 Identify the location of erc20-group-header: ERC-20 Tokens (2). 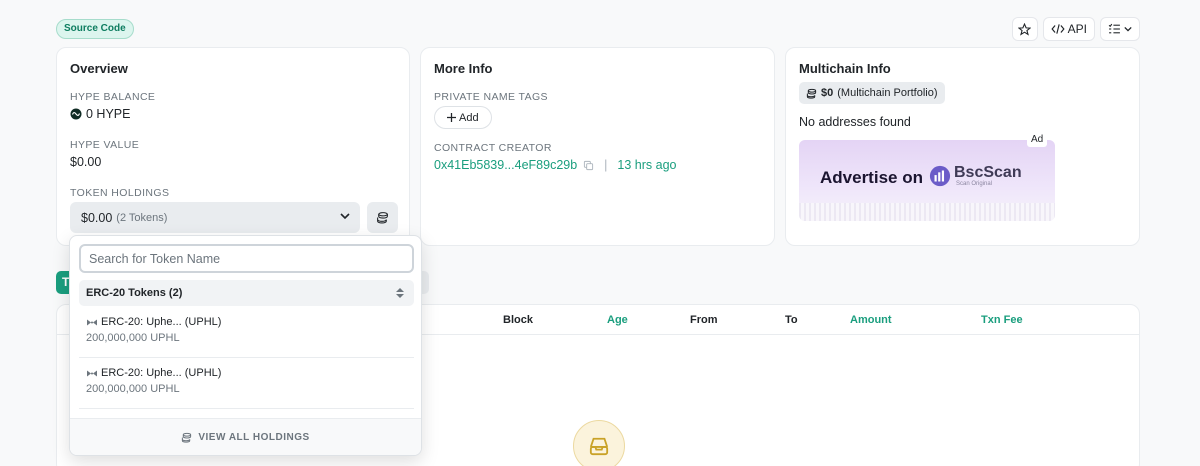
(246, 293).